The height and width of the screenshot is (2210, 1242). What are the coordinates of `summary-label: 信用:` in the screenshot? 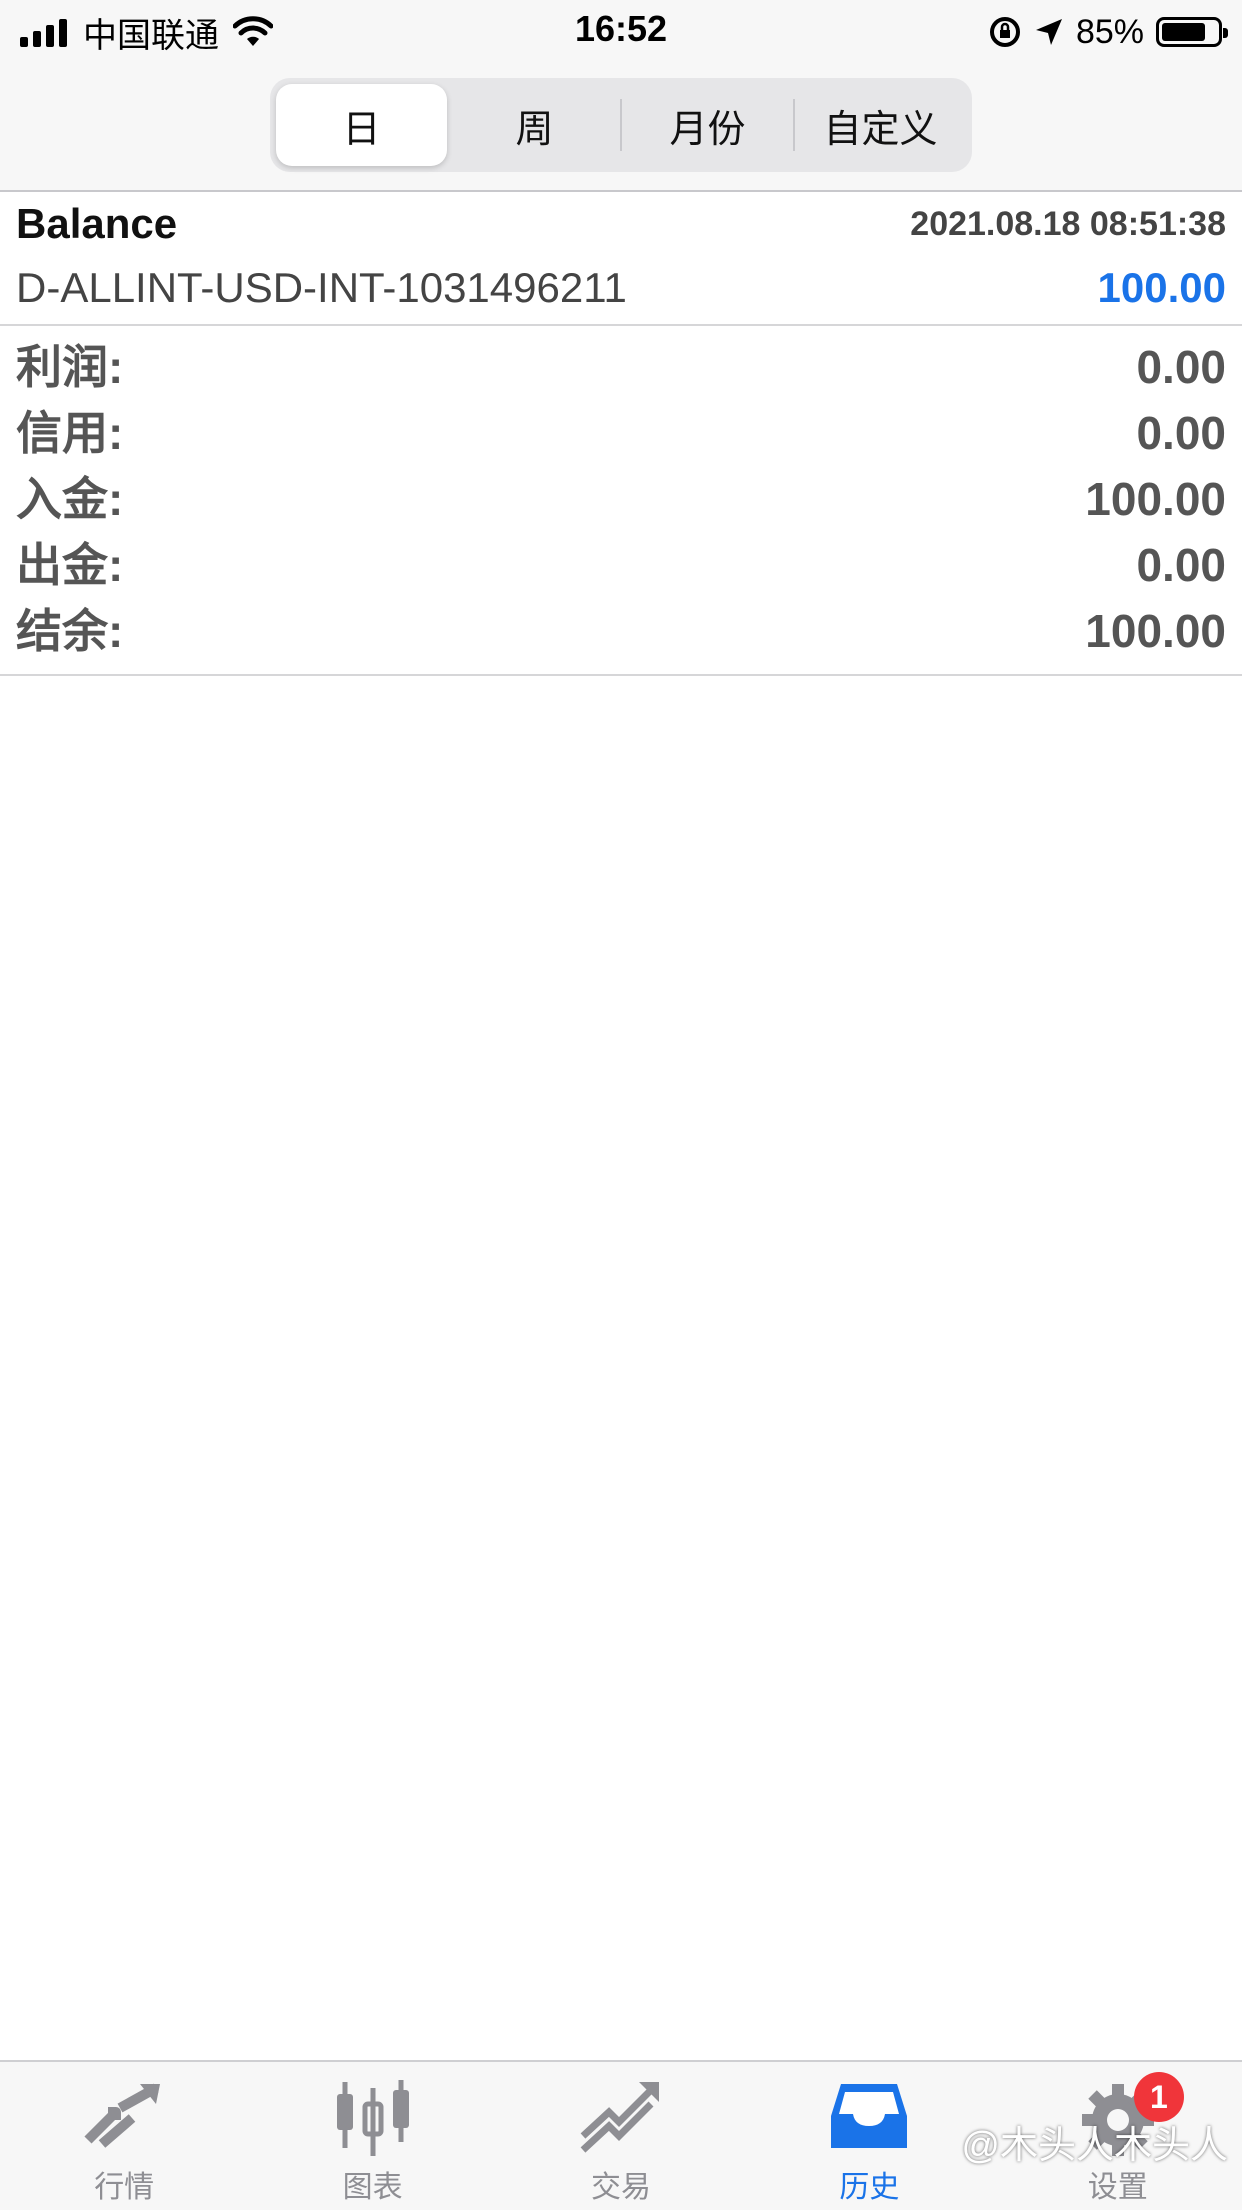 It's located at (70, 433).